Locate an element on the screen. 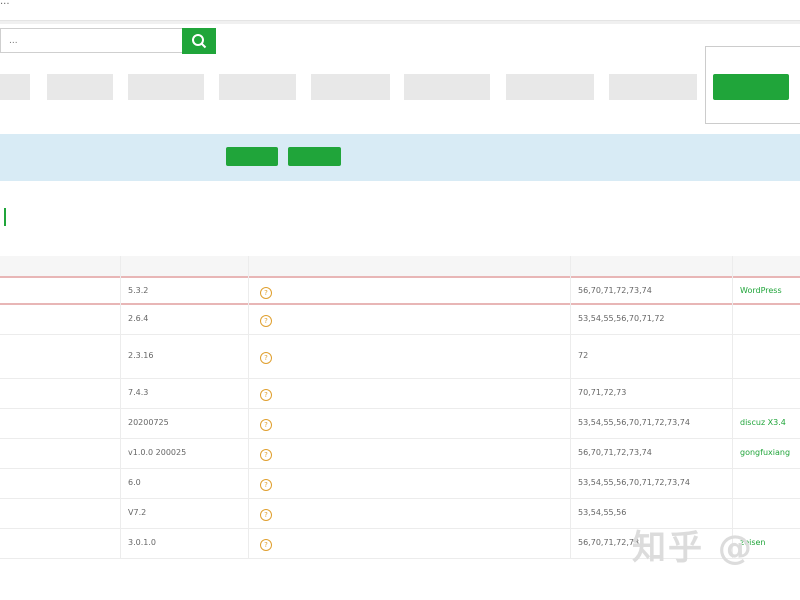 The height and width of the screenshot is (600, 800). cell-version: 6.0 is located at coordinates (134, 482).